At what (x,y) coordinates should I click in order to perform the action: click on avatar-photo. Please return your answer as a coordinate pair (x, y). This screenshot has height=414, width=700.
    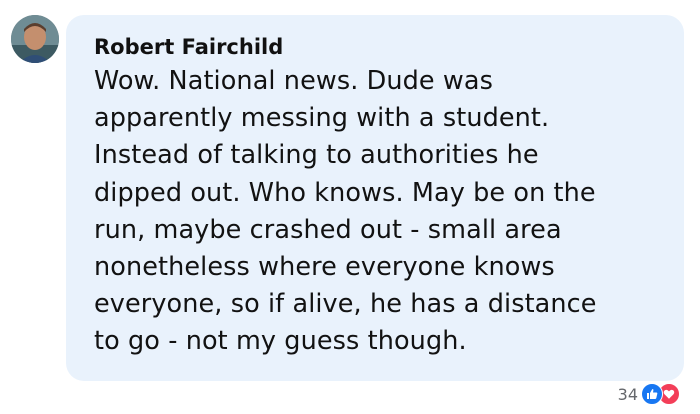
    Looking at the image, I should click on (35, 39).